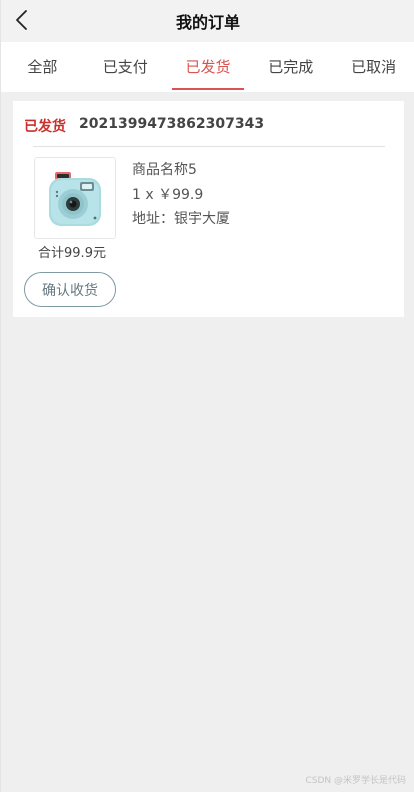 Image resolution: width=414 pixels, height=792 pixels. I want to click on top-bar: 我的订单, so click(207, 21).